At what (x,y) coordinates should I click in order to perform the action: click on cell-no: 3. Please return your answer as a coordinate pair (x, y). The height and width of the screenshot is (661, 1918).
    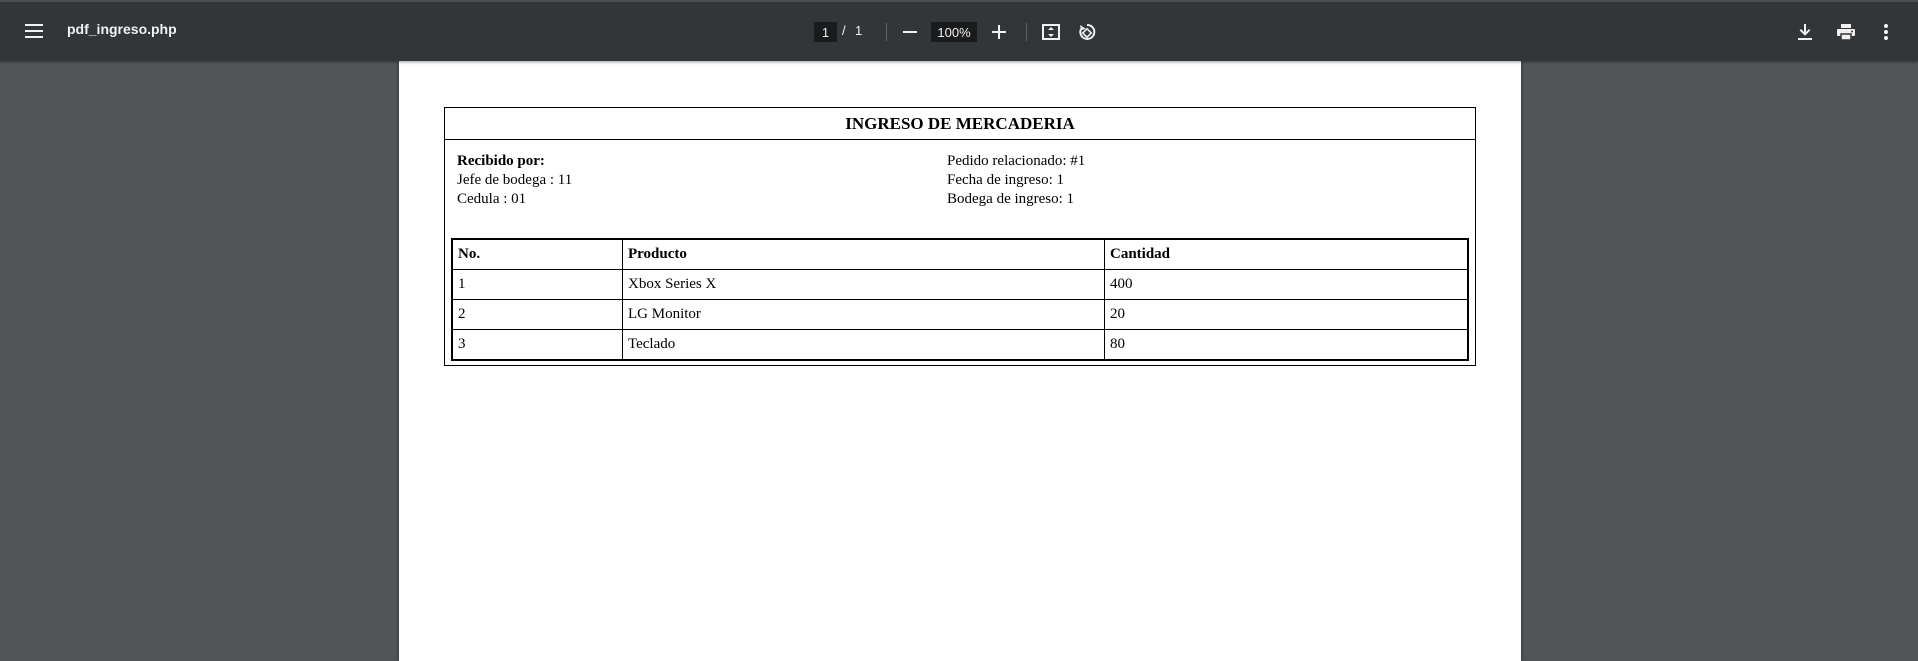
    Looking at the image, I should click on (537, 345).